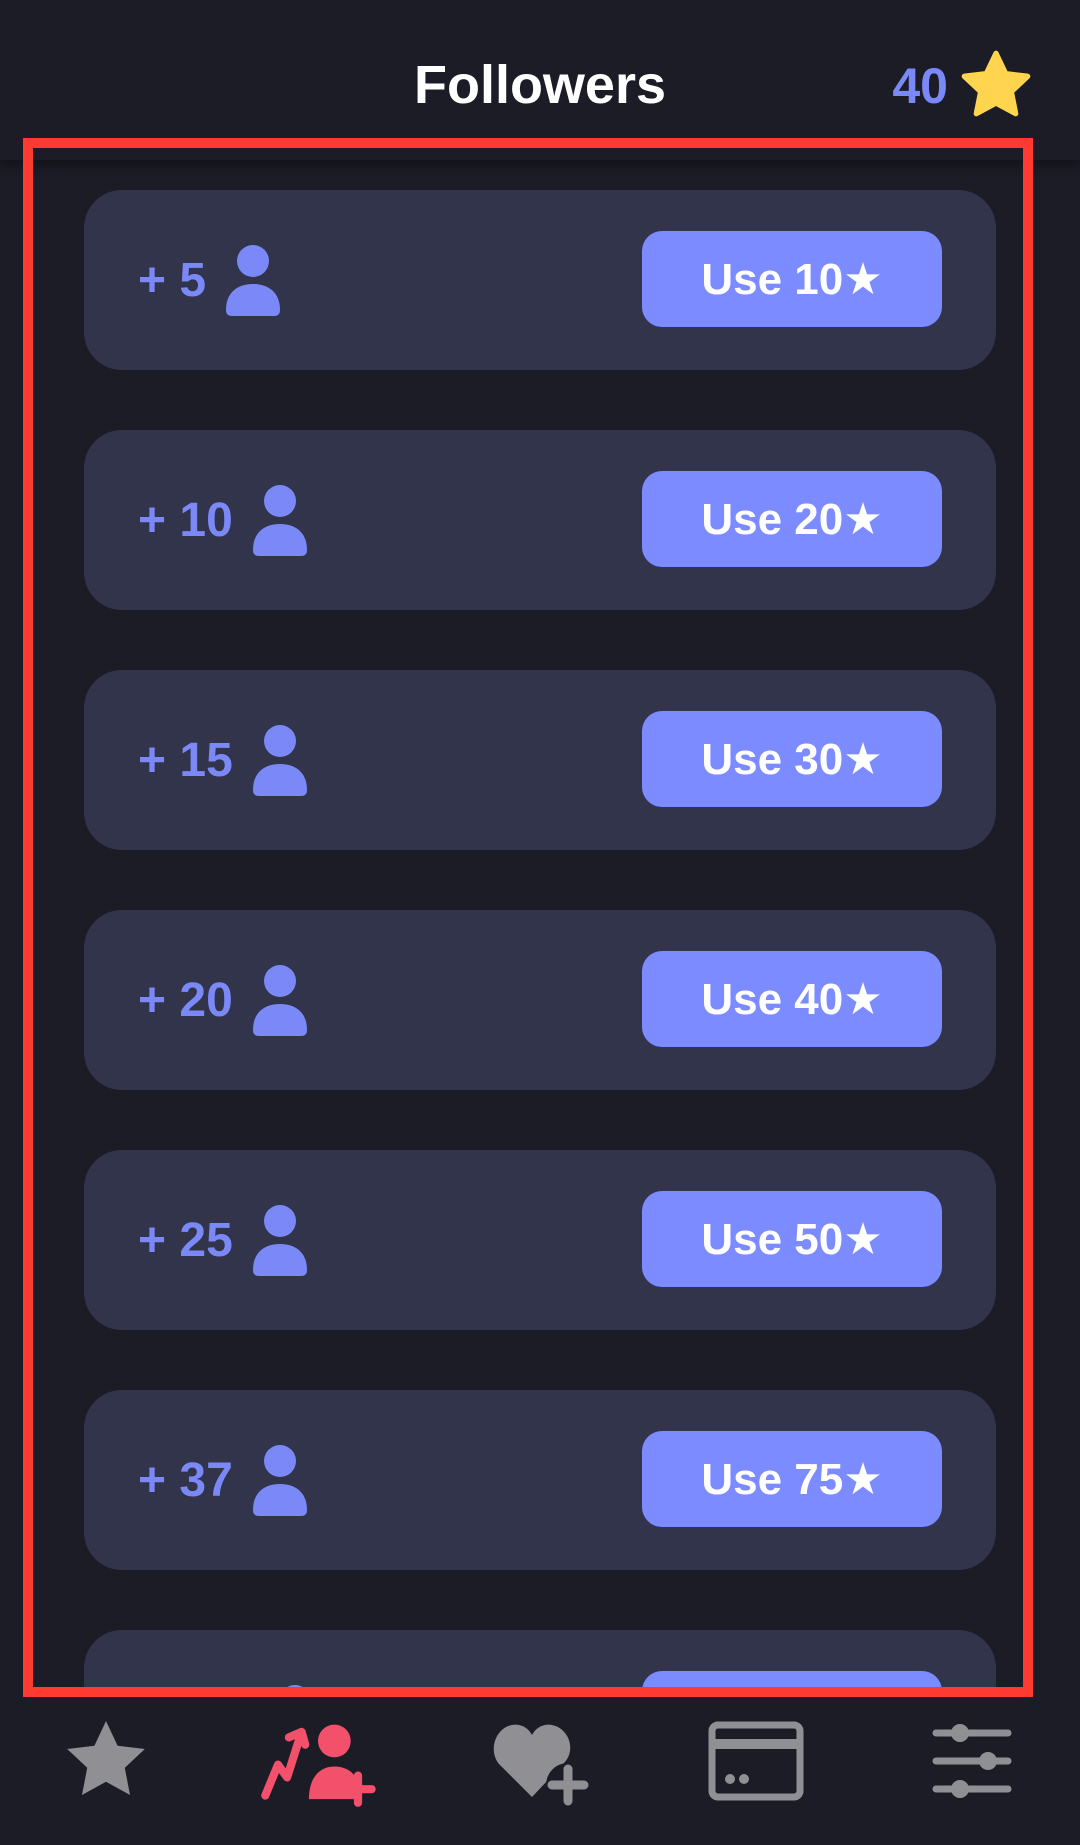 The height and width of the screenshot is (1845, 1080). Describe the element at coordinates (540, 1240) in the screenshot. I see `offer-card: + 25 Use 50★` at that location.